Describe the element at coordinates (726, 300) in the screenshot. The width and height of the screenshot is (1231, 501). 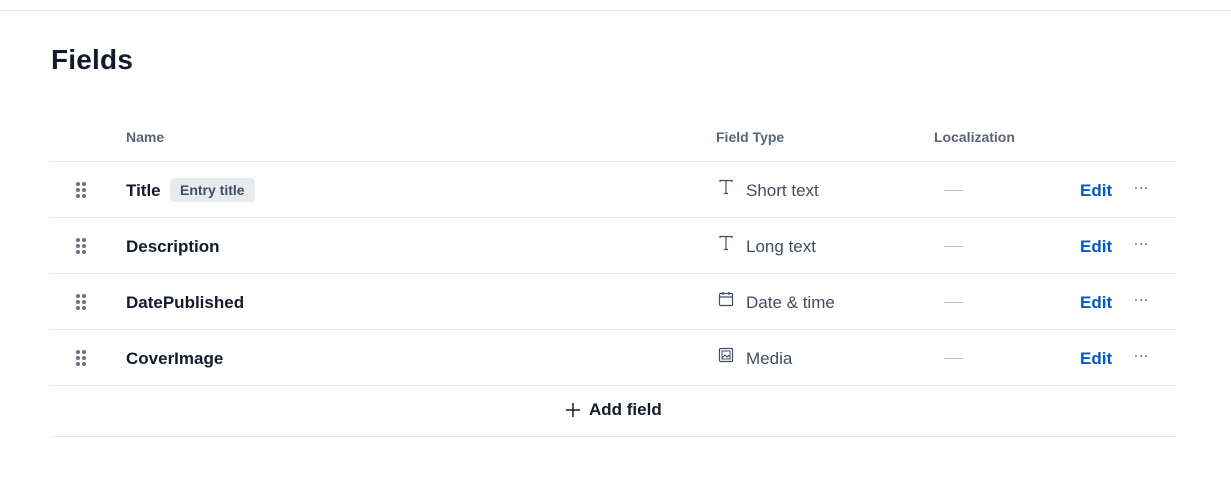
I see `calendar-icon` at that location.